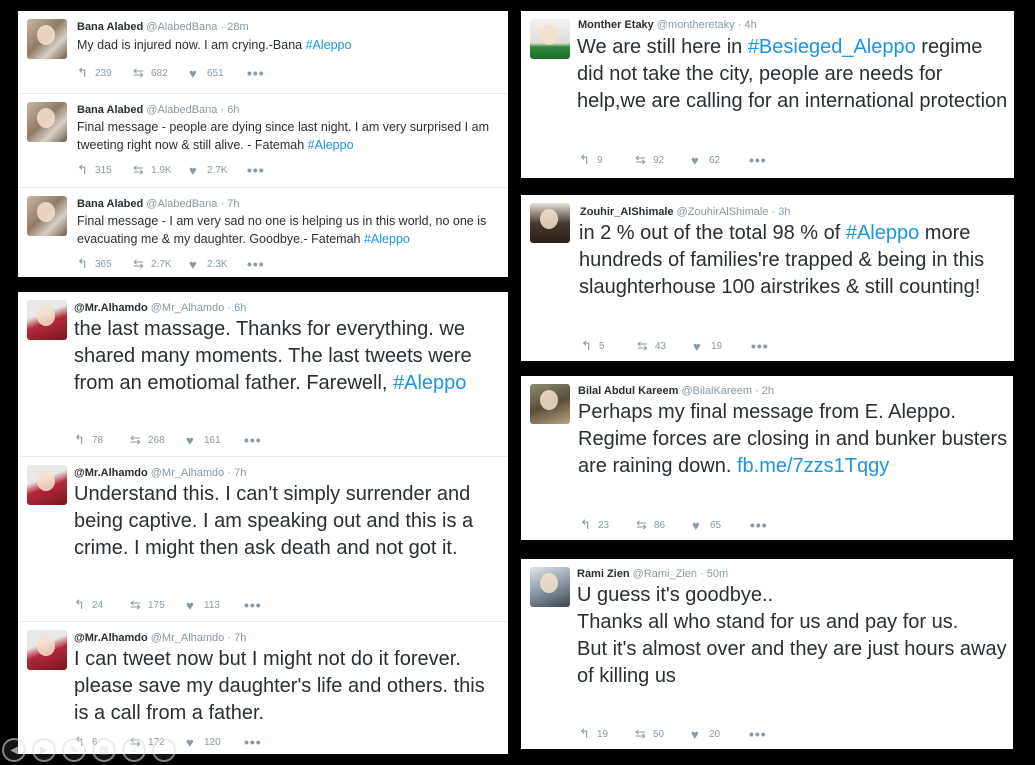 This screenshot has width=1035, height=765. What do you see at coordinates (665, 574) in the screenshot?
I see `author-handle: @Rami_Zien` at bounding box center [665, 574].